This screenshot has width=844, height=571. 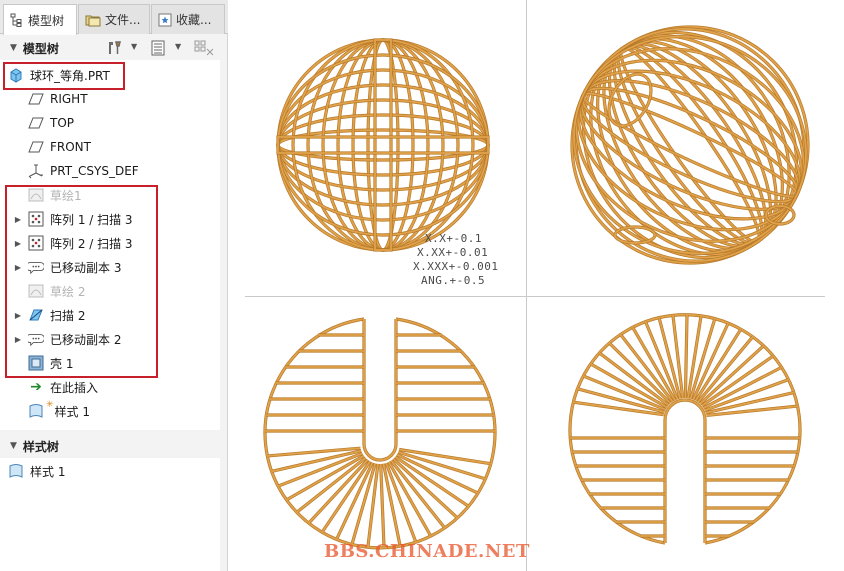 I want to click on coordinate-system-icon, so click(x=36, y=171).